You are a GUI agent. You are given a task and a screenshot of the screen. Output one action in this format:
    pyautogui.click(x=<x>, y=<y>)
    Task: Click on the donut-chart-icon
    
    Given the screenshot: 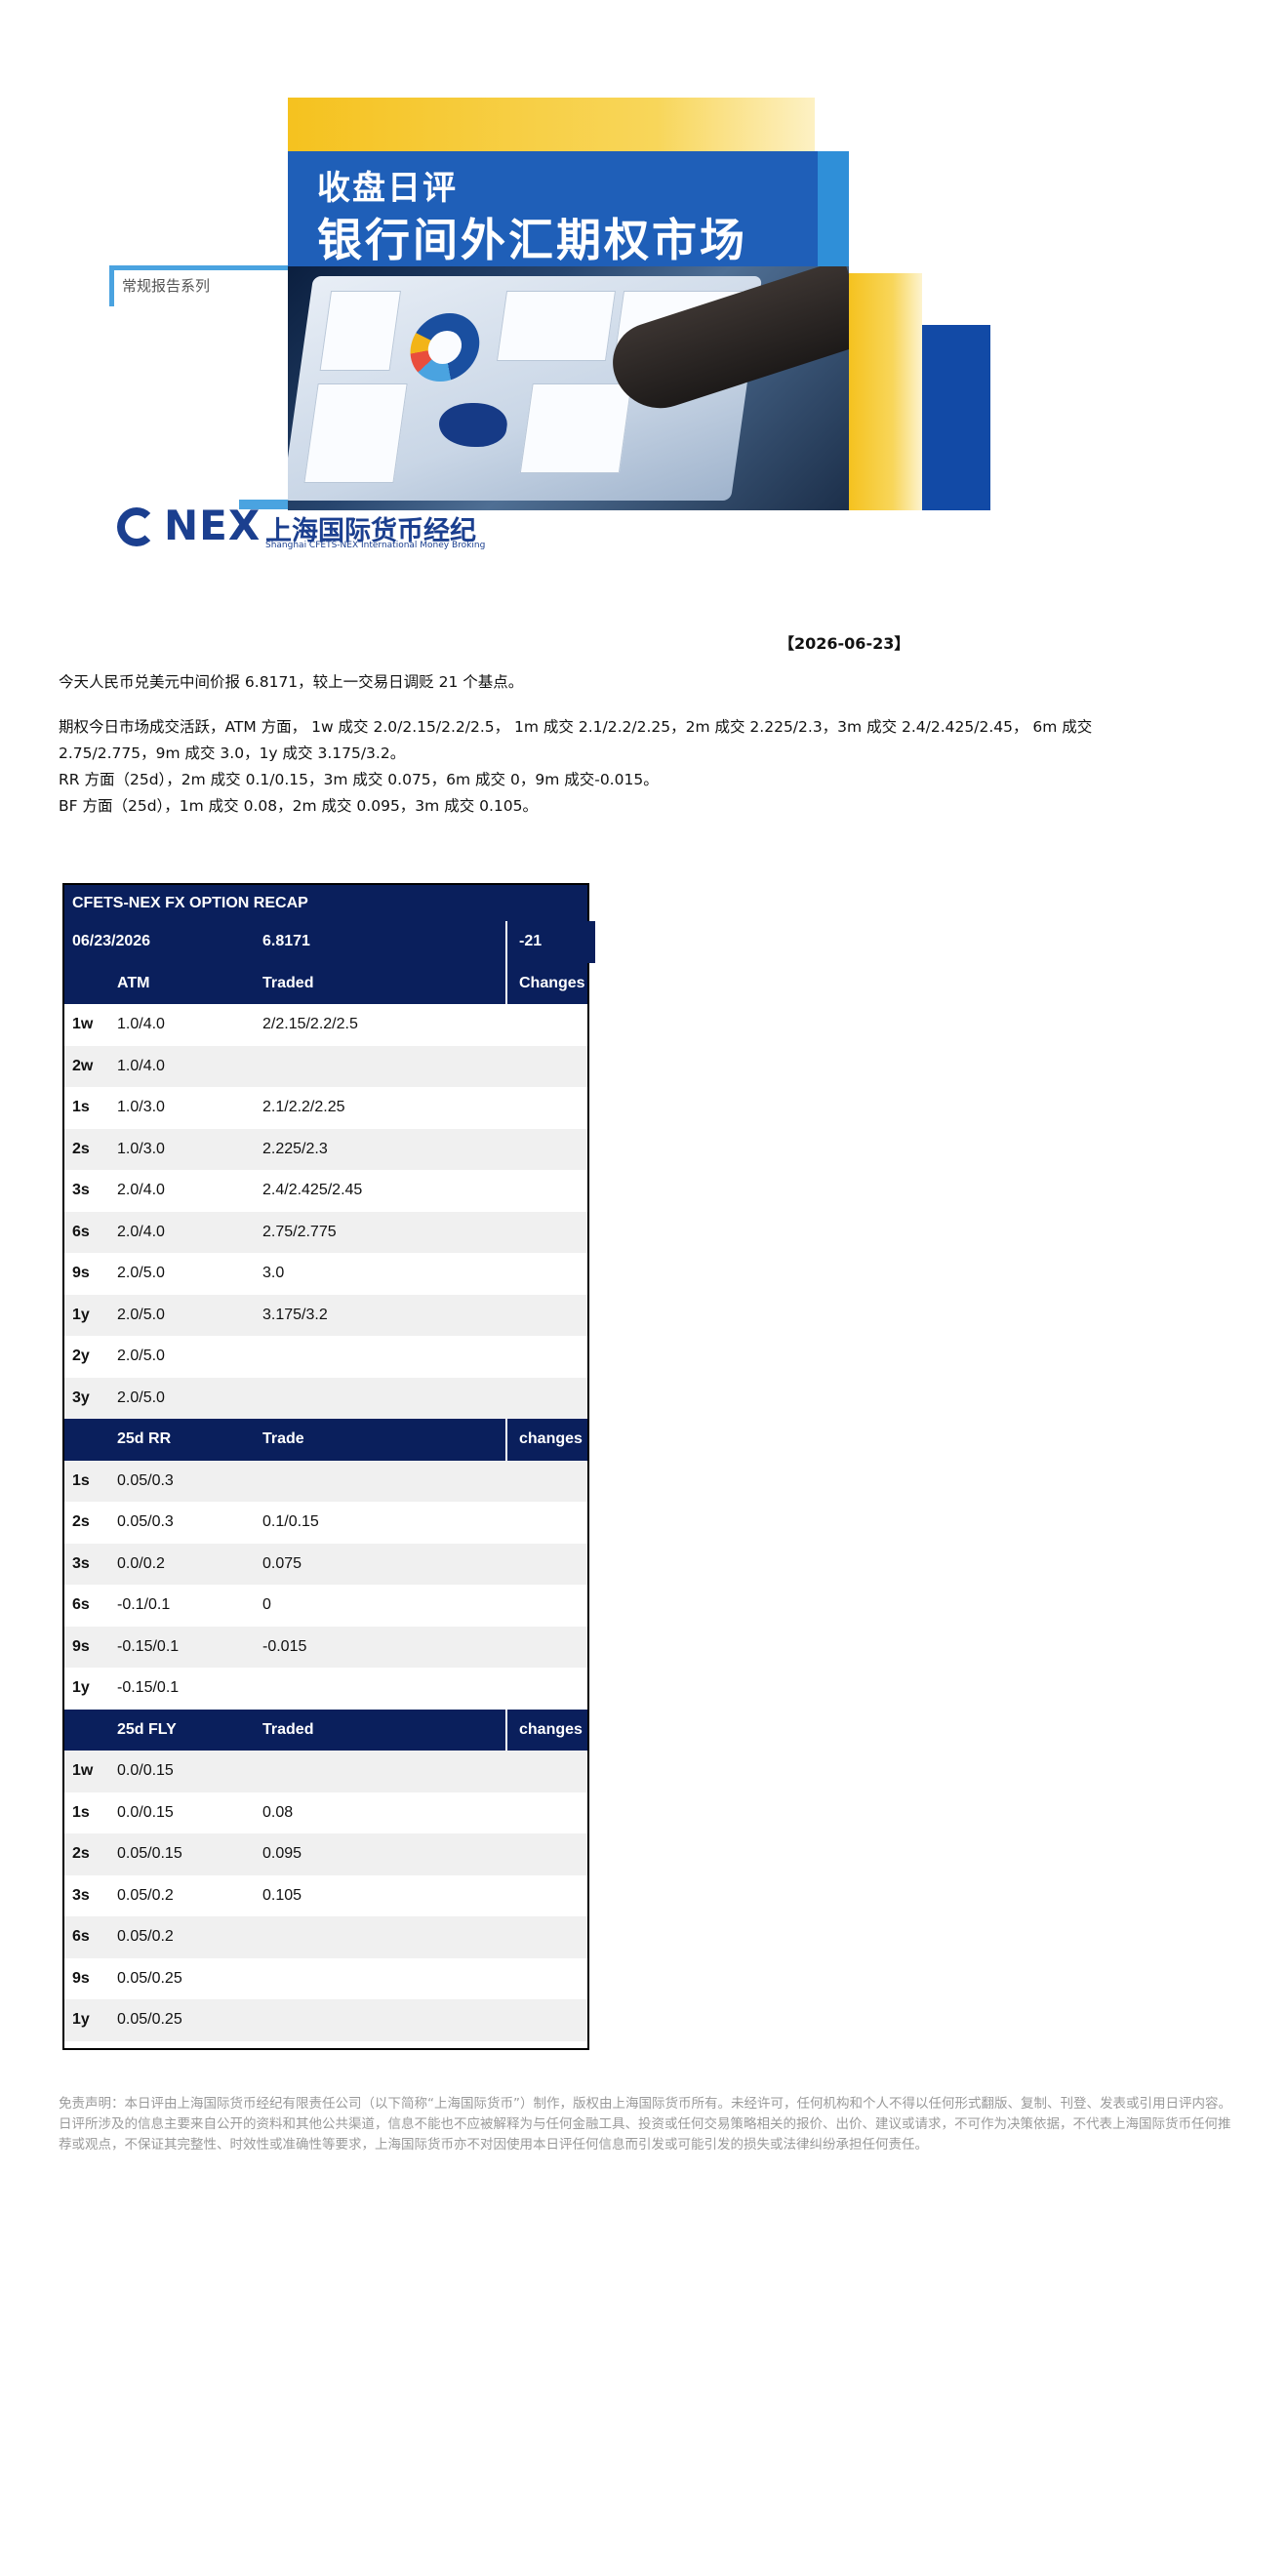 What is the action you would take?
    pyautogui.click(x=444, y=347)
    